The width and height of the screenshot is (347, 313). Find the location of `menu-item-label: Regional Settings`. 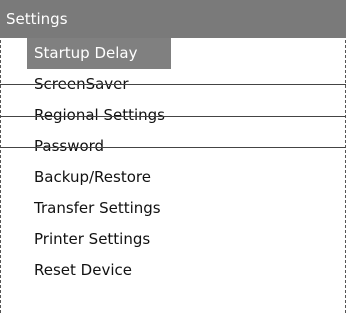

menu-item-label: Regional Settings is located at coordinates (100, 115).